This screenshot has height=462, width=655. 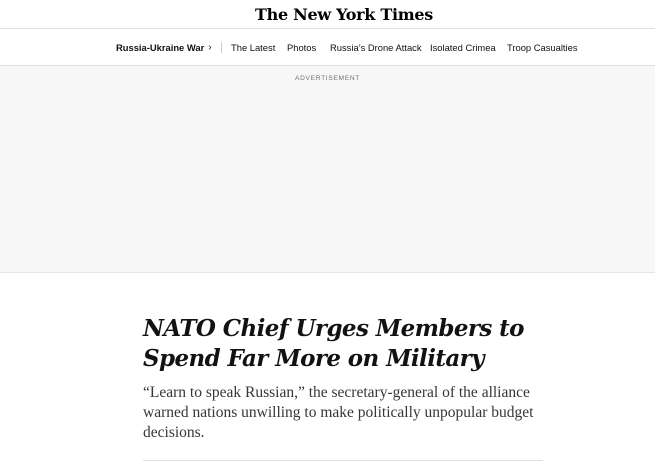 I want to click on masthead: The New York Times, so click(x=327, y=14).